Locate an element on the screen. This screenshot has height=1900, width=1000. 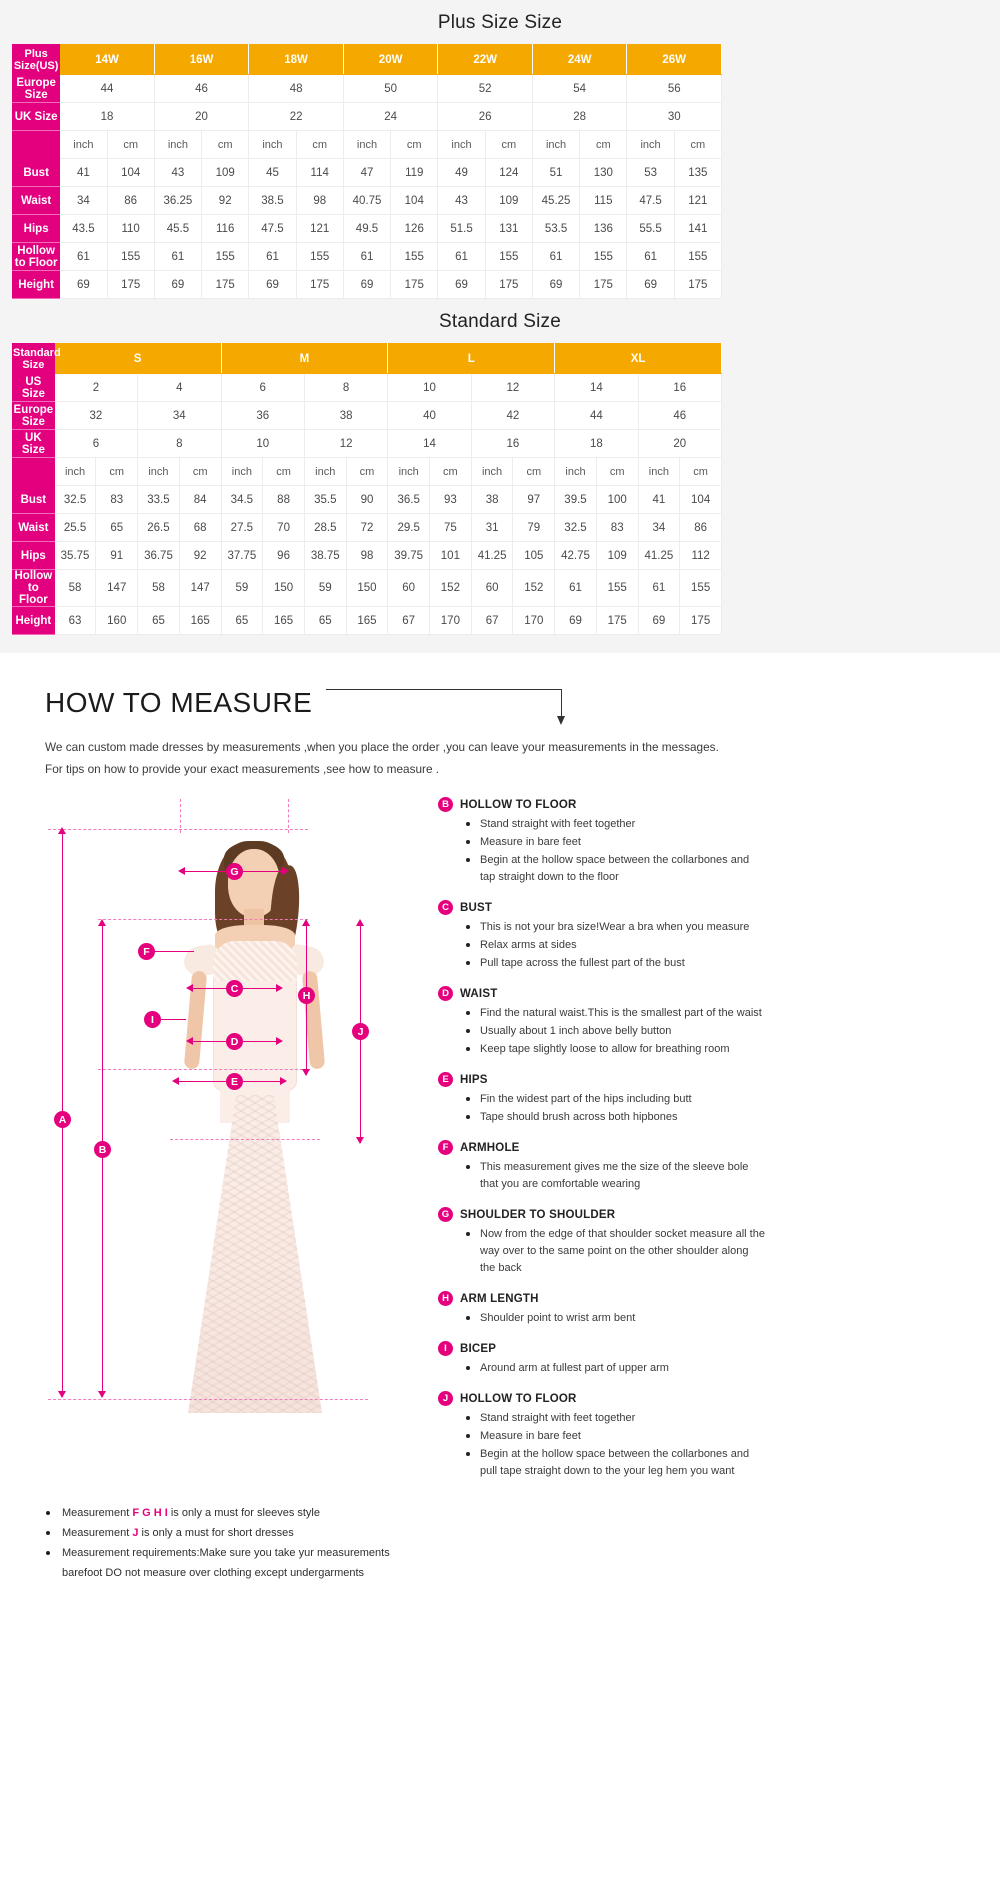
table-cell: 104 is located at coordinates (414, 200).